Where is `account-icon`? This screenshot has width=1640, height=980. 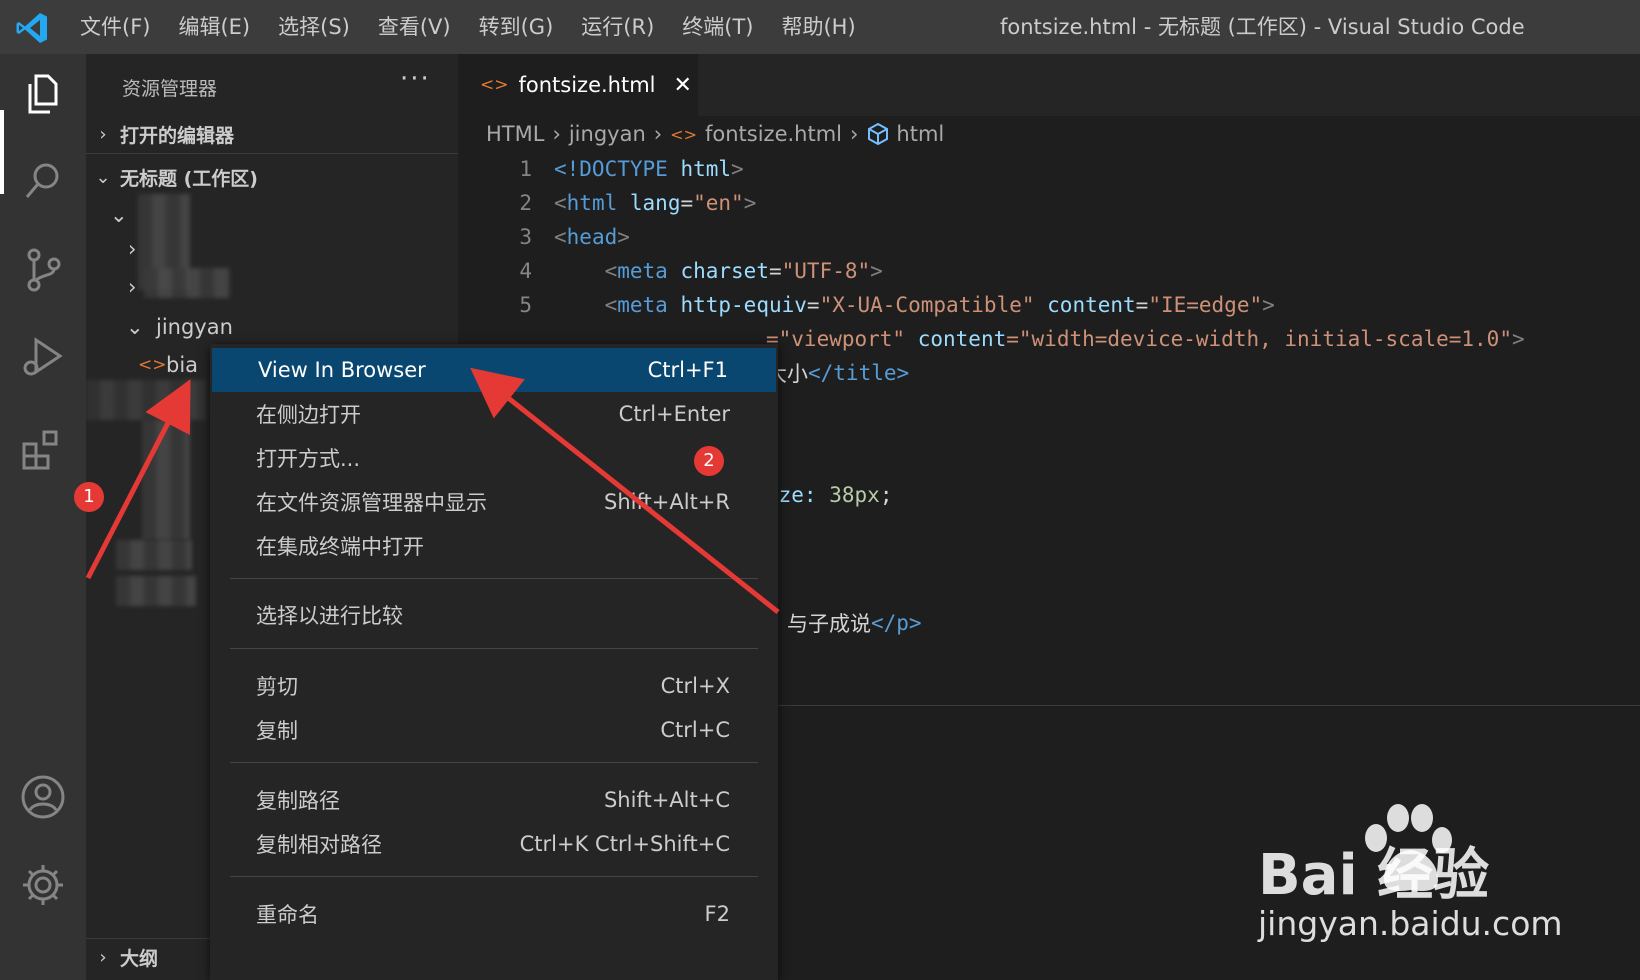 account-icon is located at coordinates (43, 797).